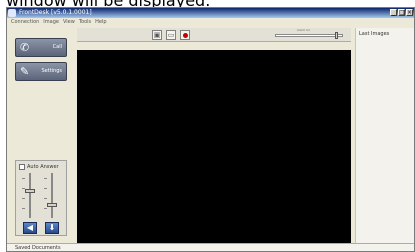 This screenshot has width=415, height=252. I want to click on menu-image: Image, so click(51, 22).